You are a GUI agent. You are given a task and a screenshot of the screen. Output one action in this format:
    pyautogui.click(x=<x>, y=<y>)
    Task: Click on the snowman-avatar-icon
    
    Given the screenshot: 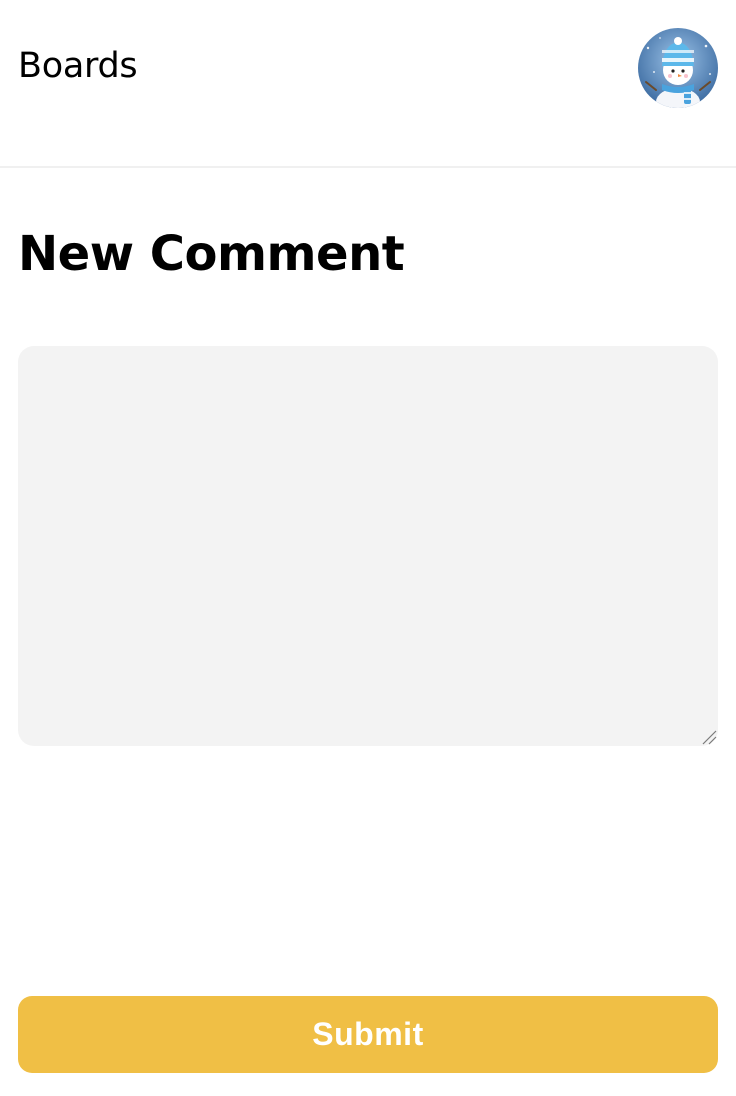 What is the action you would take?
    pyautogui.click(x=678, y=68)
    